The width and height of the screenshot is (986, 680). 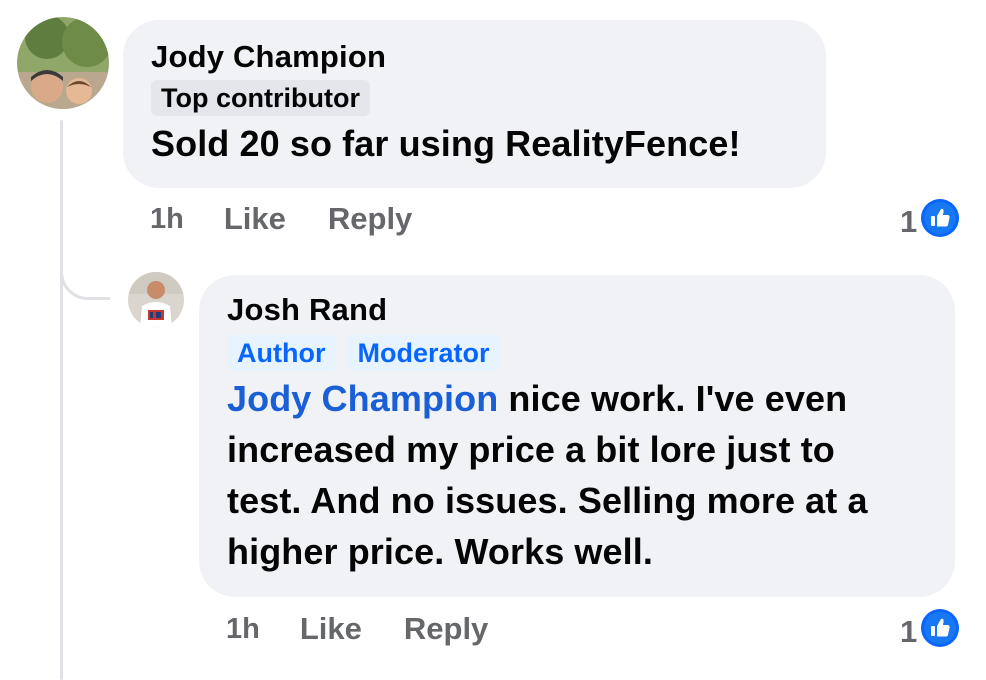 What do you see at coordinates (440, 551) in the screenshot?
I see `comment-text-line: higher price. Works well.` at bounding box center [440, 551].